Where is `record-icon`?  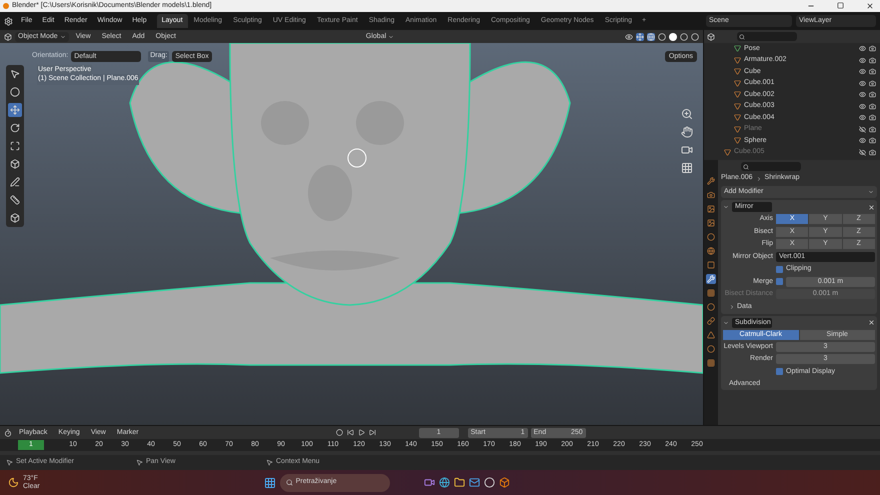
record-icon is located at coordinates (339, 432).